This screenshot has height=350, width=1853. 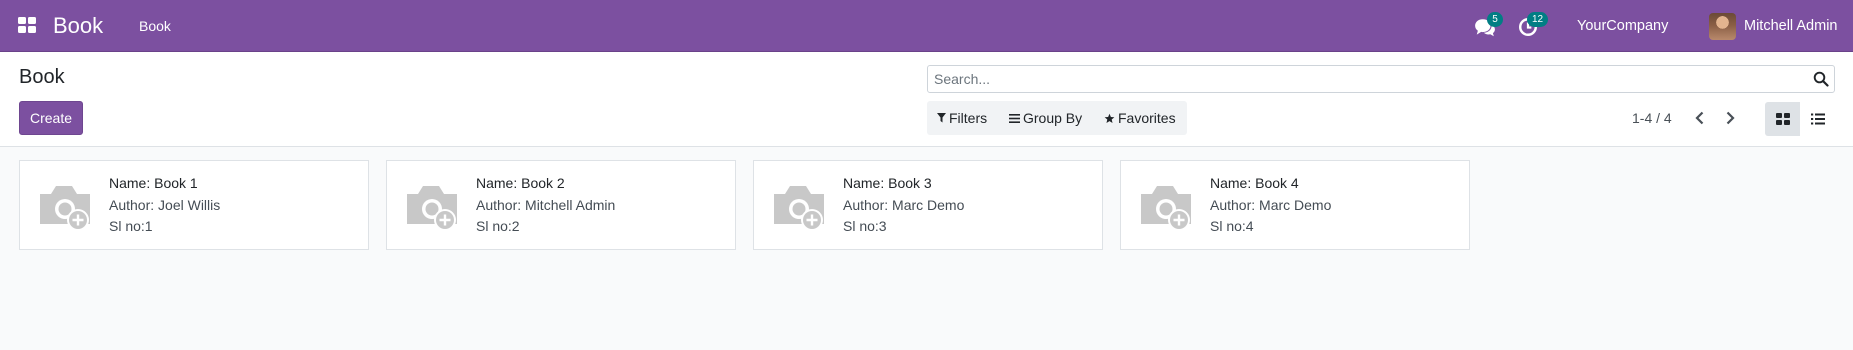 I want to click on kanban-card: Name: Book 1 Author: Joel Willis Sl no:1, so click(x=194, y=205).